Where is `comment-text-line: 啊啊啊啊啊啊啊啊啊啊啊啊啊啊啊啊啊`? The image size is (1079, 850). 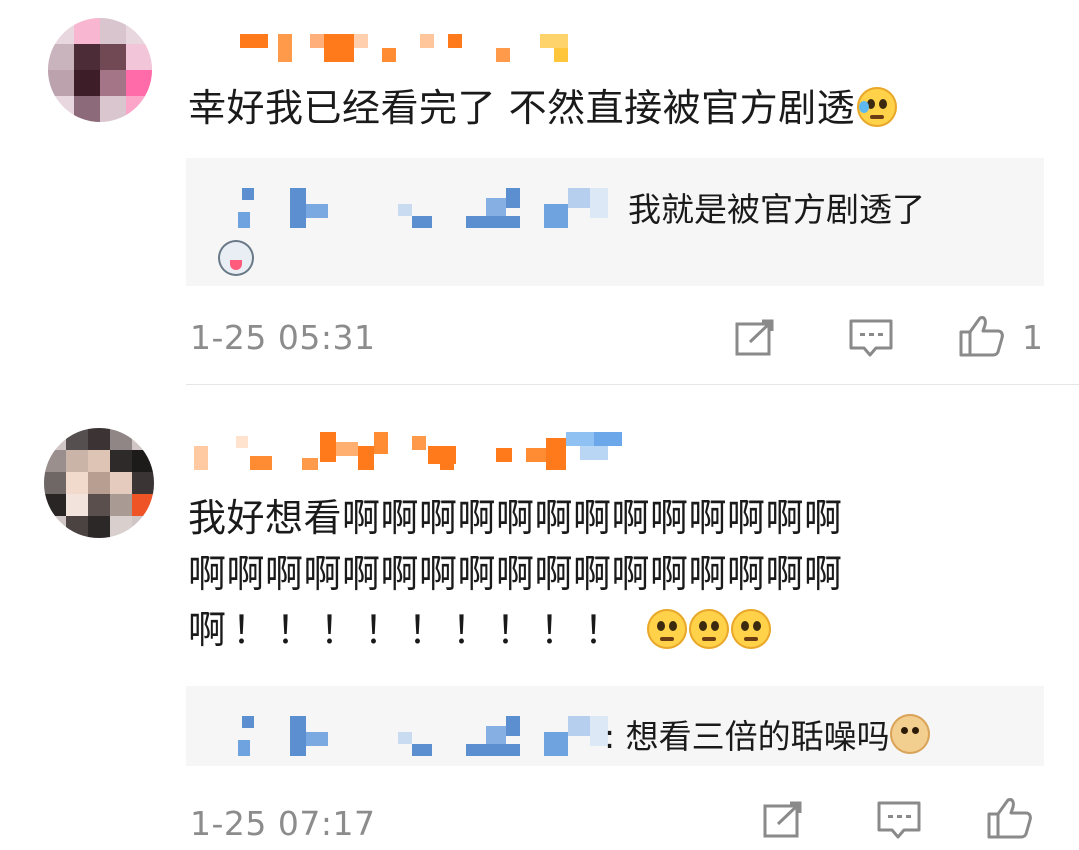 comment-text-line: 啊啊啊啊啊啊啊啊啊啊啊啊啊啊啊啊啊 is located at coordinates (515, 574).